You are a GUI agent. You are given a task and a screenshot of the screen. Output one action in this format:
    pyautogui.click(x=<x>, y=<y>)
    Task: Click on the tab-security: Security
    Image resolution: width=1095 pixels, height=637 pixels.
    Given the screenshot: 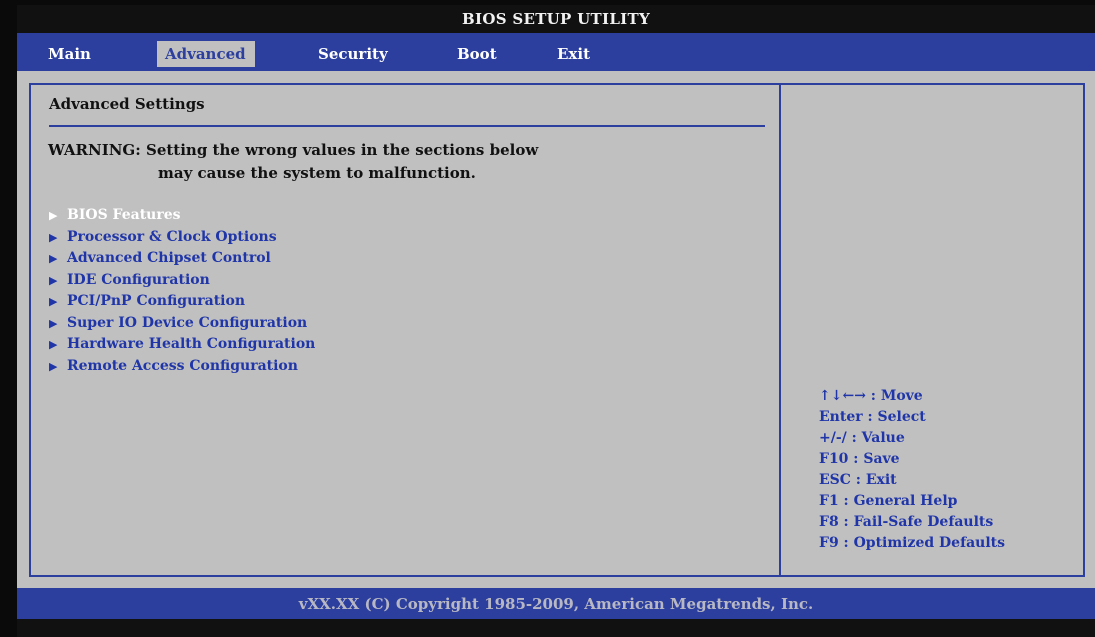 What is the action you would take?
    pyautogui.click(x=355, y=54)
    